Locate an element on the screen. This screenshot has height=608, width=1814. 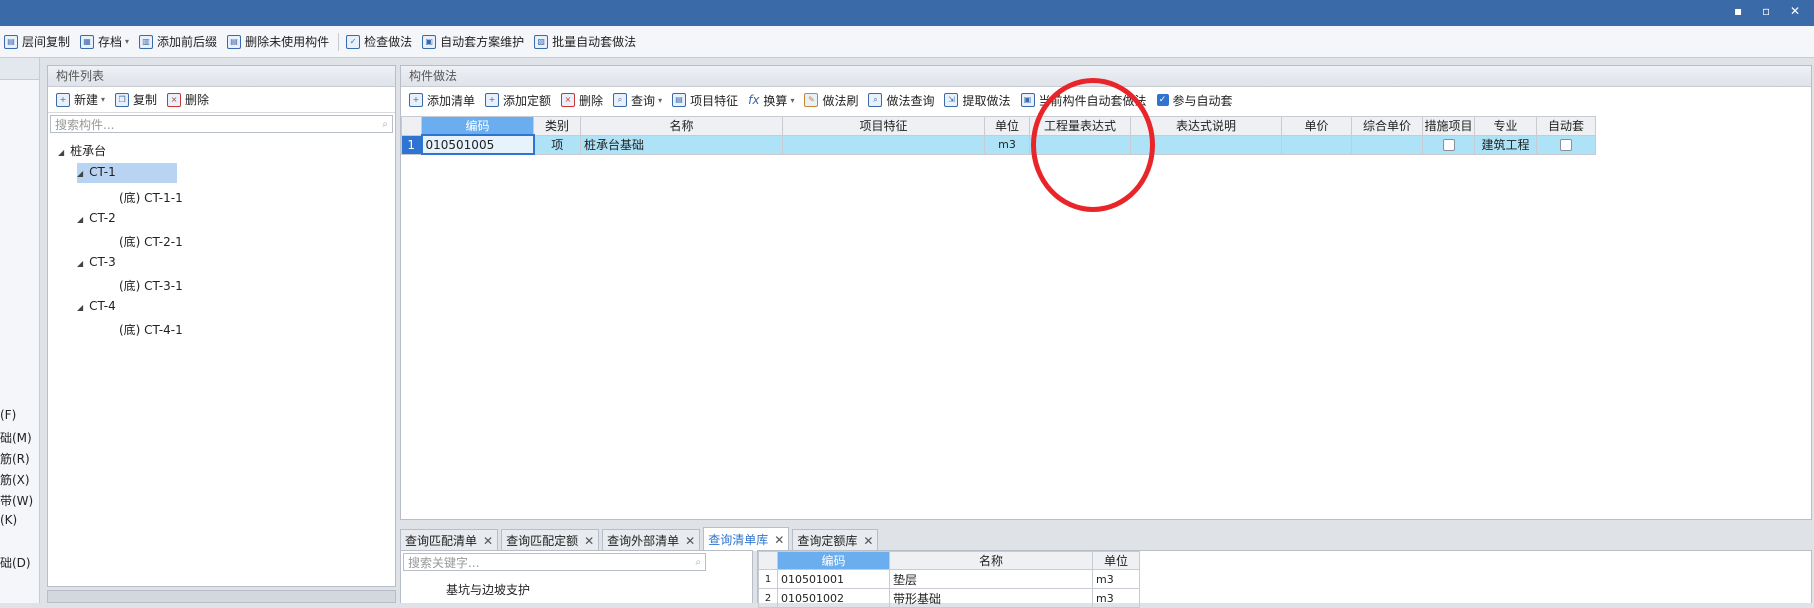
tree-node-leaf: (底) CT-2-1 is located at coordinates (151, 241).